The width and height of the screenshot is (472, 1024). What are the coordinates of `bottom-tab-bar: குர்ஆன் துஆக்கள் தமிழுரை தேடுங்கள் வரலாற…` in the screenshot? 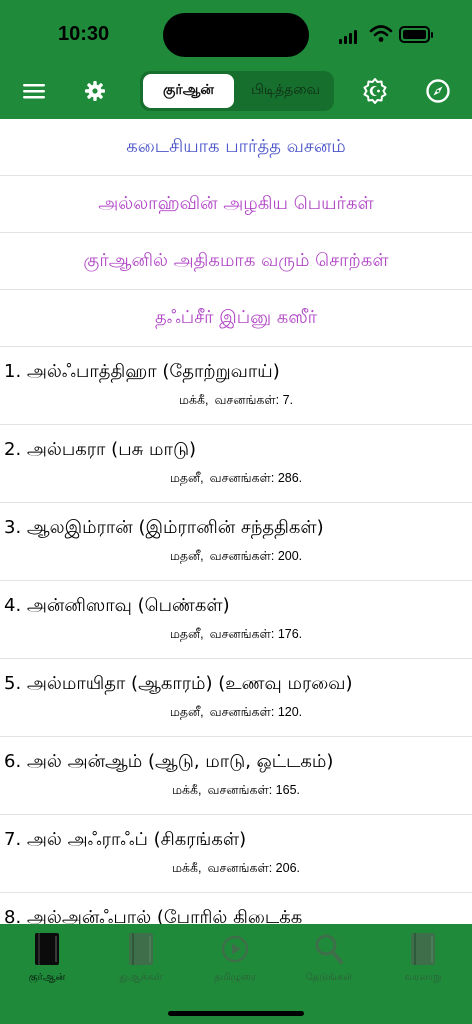 It's located at (236, 974).